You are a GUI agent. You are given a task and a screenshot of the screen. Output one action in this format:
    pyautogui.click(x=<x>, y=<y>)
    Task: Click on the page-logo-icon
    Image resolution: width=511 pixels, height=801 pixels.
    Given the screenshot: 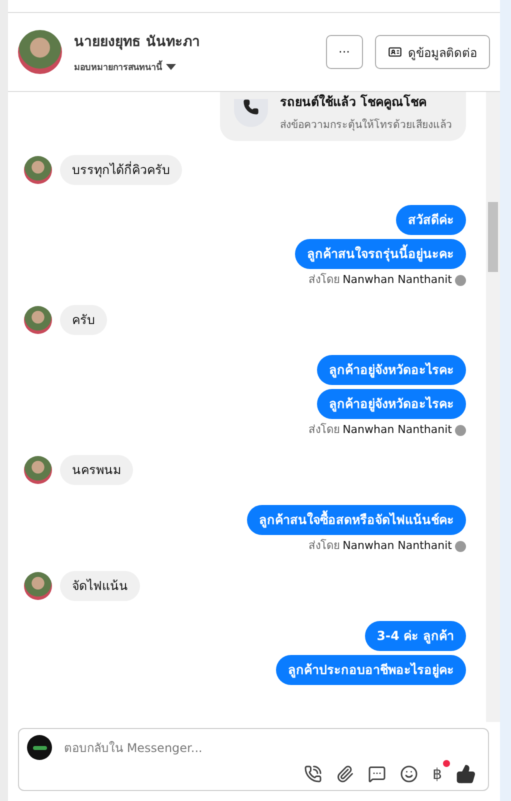 What is the action you would take?
    pyautogui.click(x=39, y=747)
    